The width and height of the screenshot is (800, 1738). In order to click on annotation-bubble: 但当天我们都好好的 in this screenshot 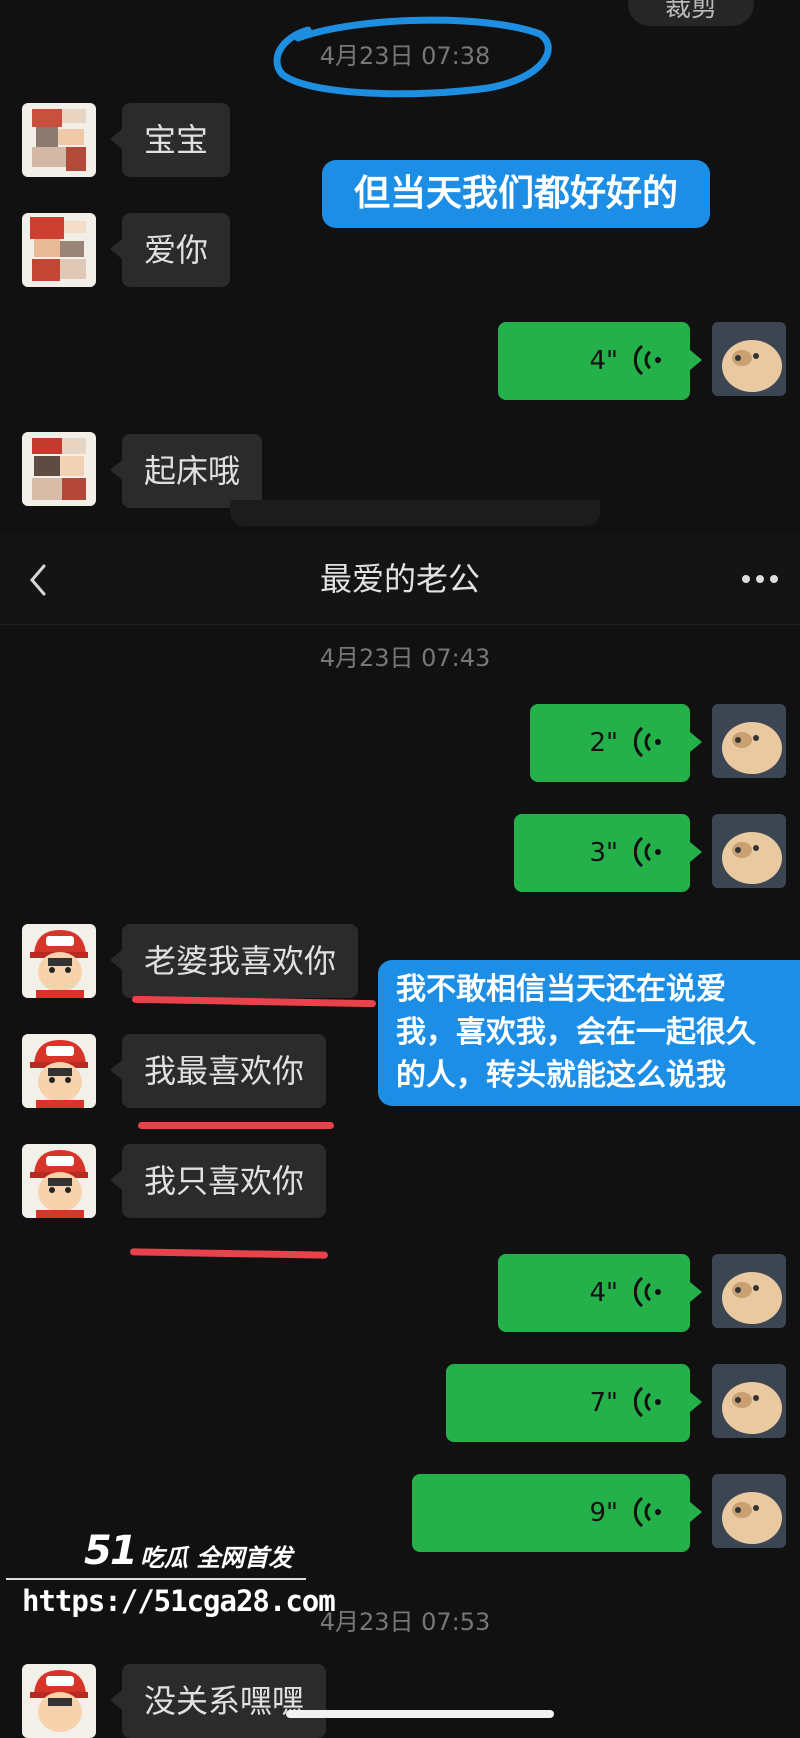, I will do `click(516, 194)`.